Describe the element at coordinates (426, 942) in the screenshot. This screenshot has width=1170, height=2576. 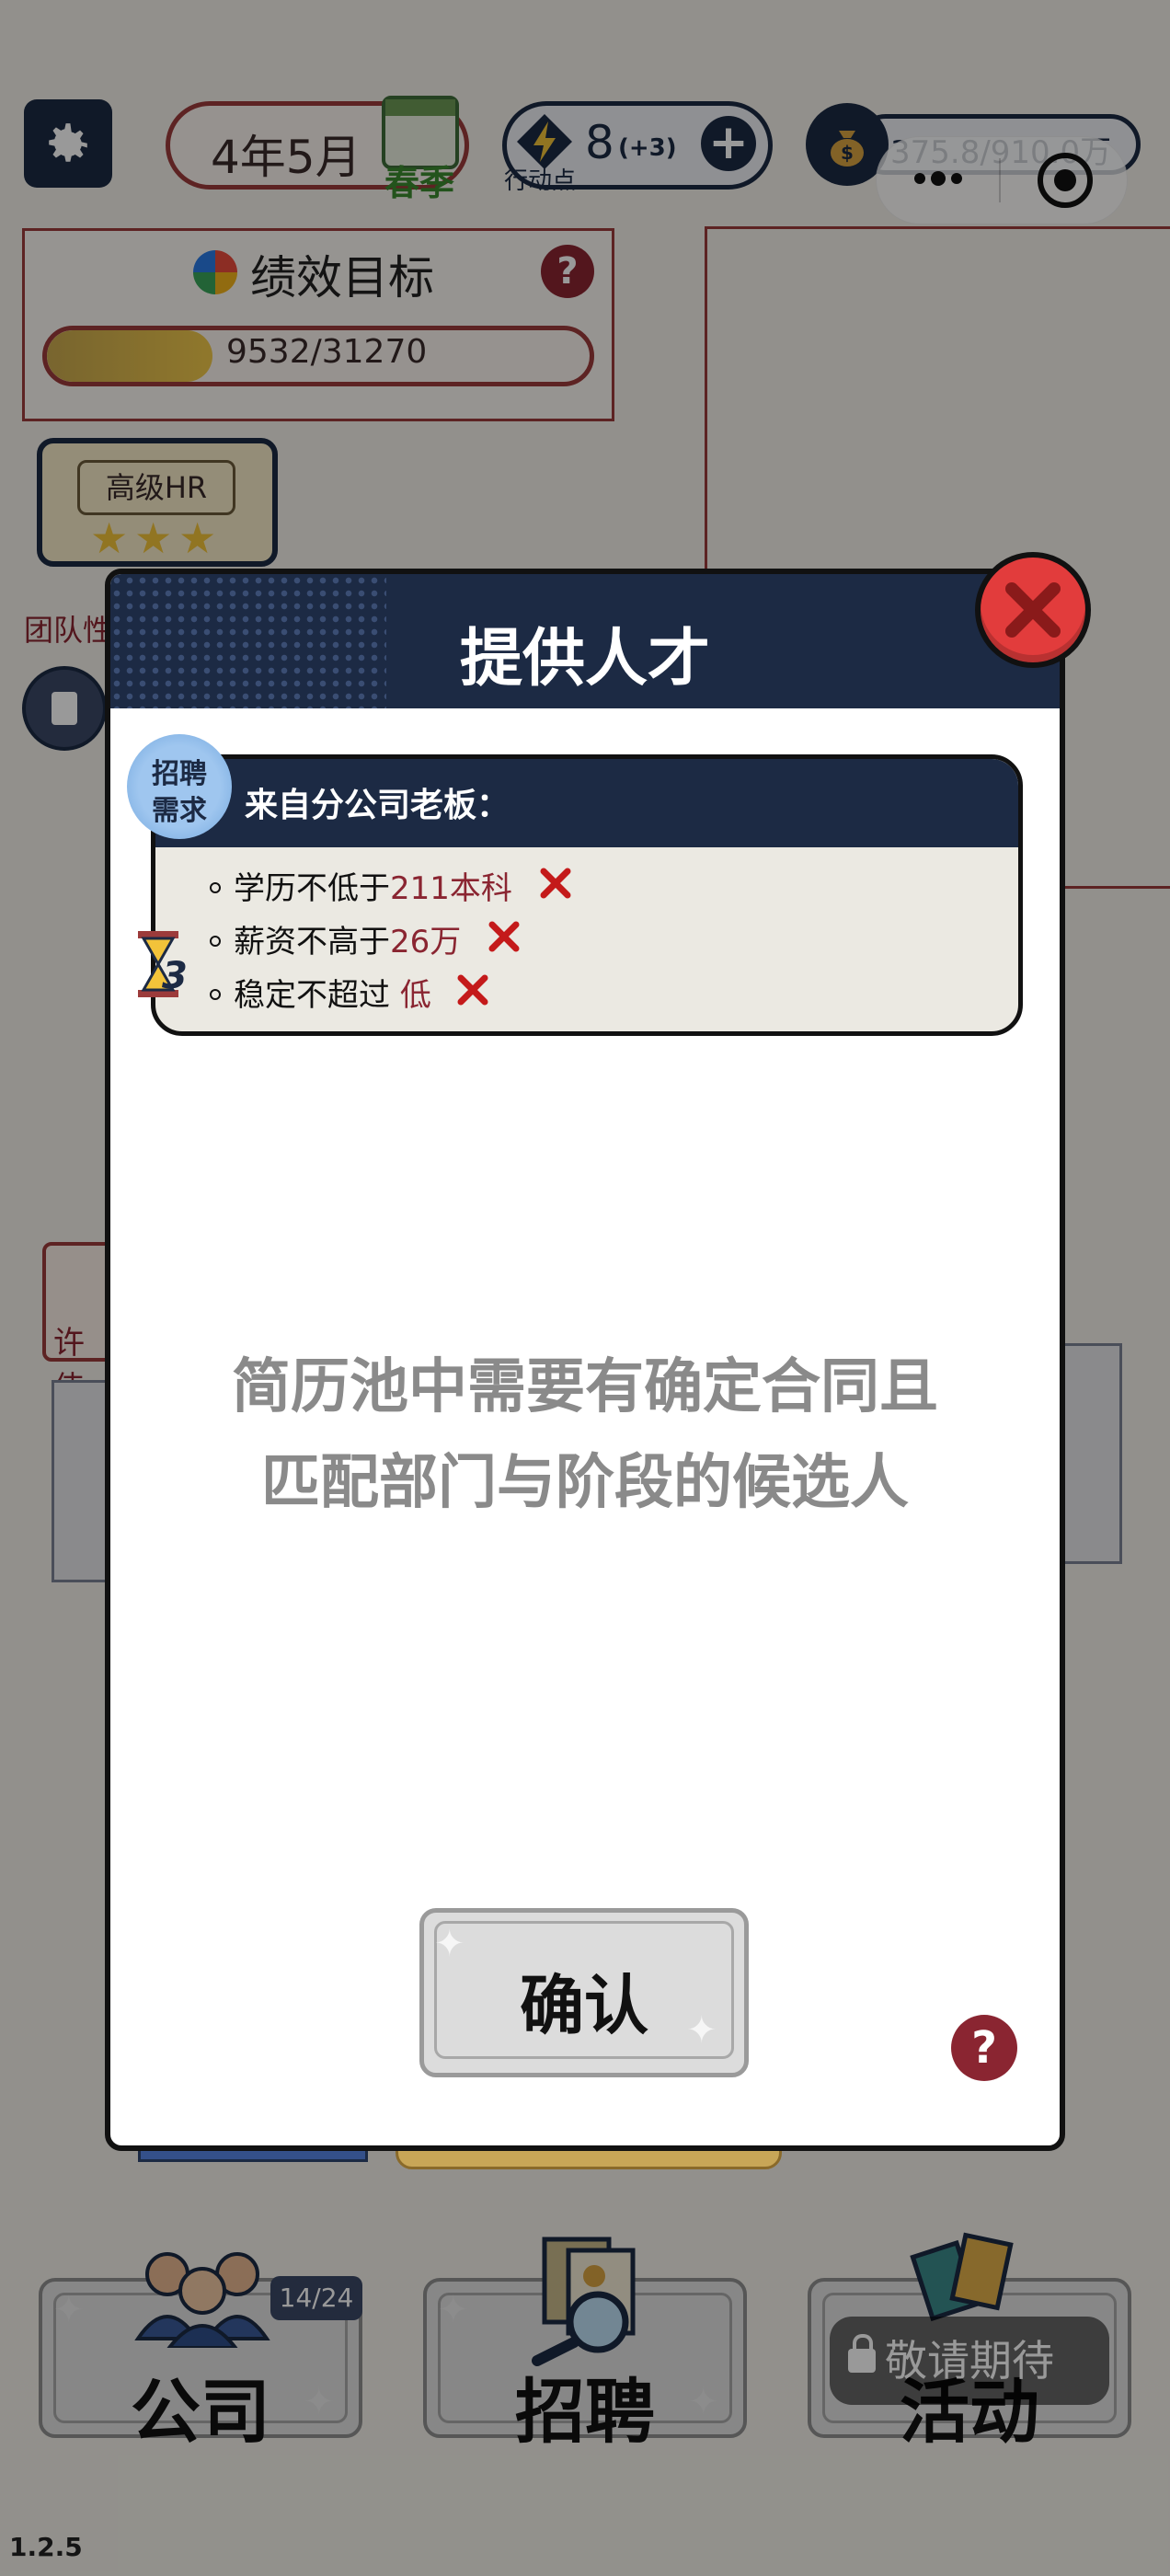
I see `requirement-value: 26万` at that location.